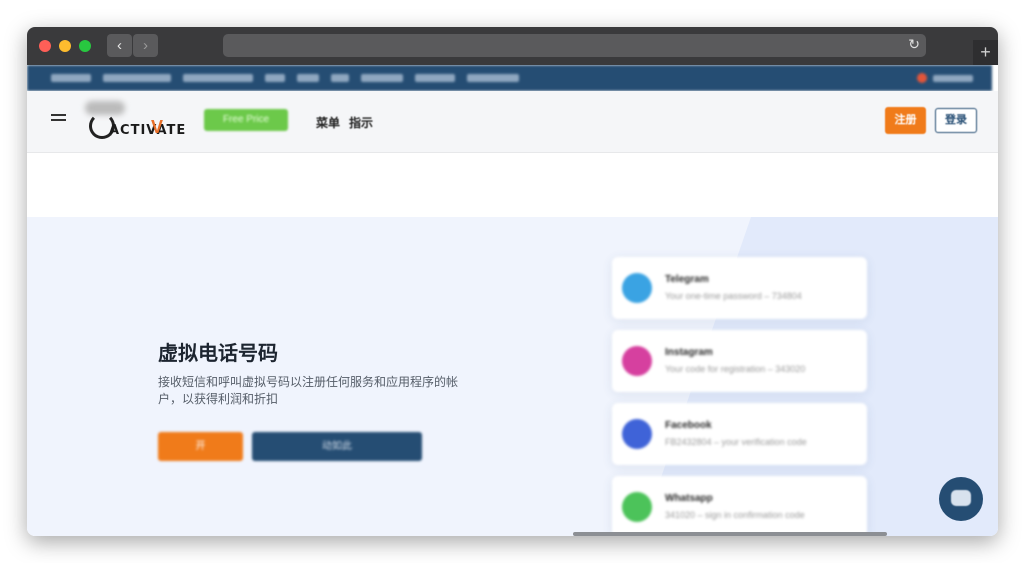  Describe the element at coordinates (733, 296) in the screenshot. I see `card-subtitle: Your one-time password – 734804` at that location.